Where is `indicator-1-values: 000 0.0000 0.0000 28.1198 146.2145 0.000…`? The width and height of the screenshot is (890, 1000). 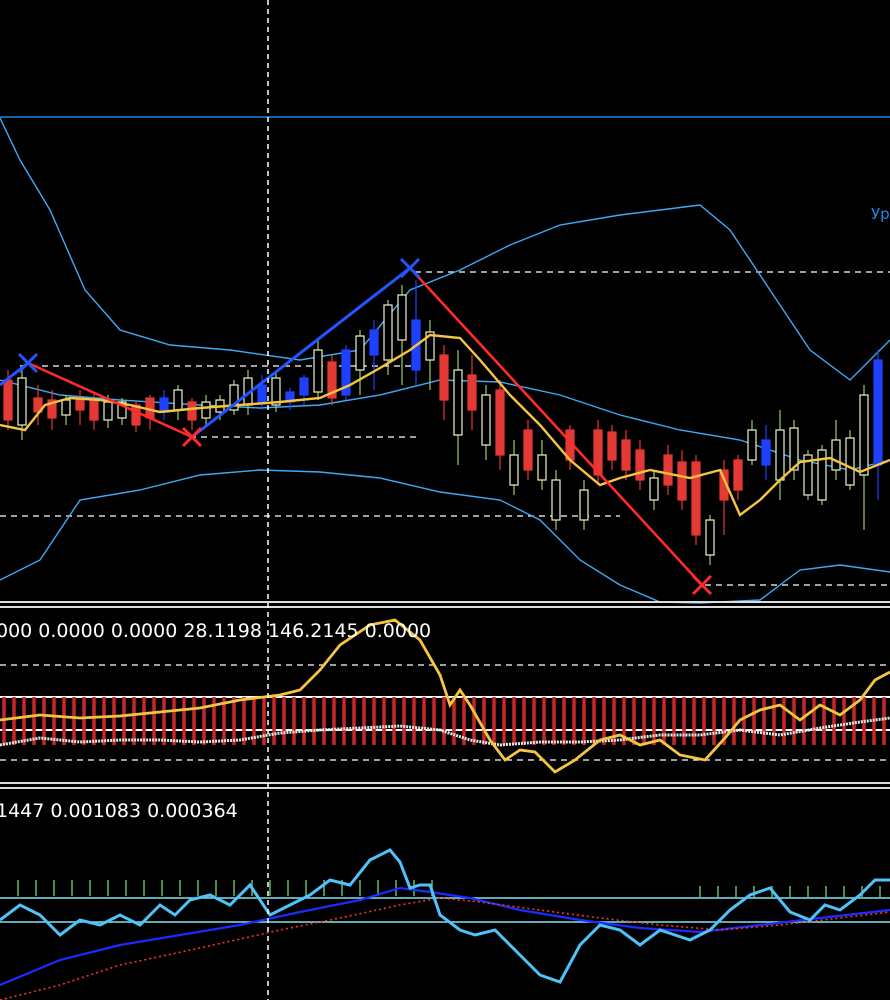
indicator-1-values: 000 0.0000 0.0000 28.1198 146.2145 0.000… is located at coordinates (215, 631).